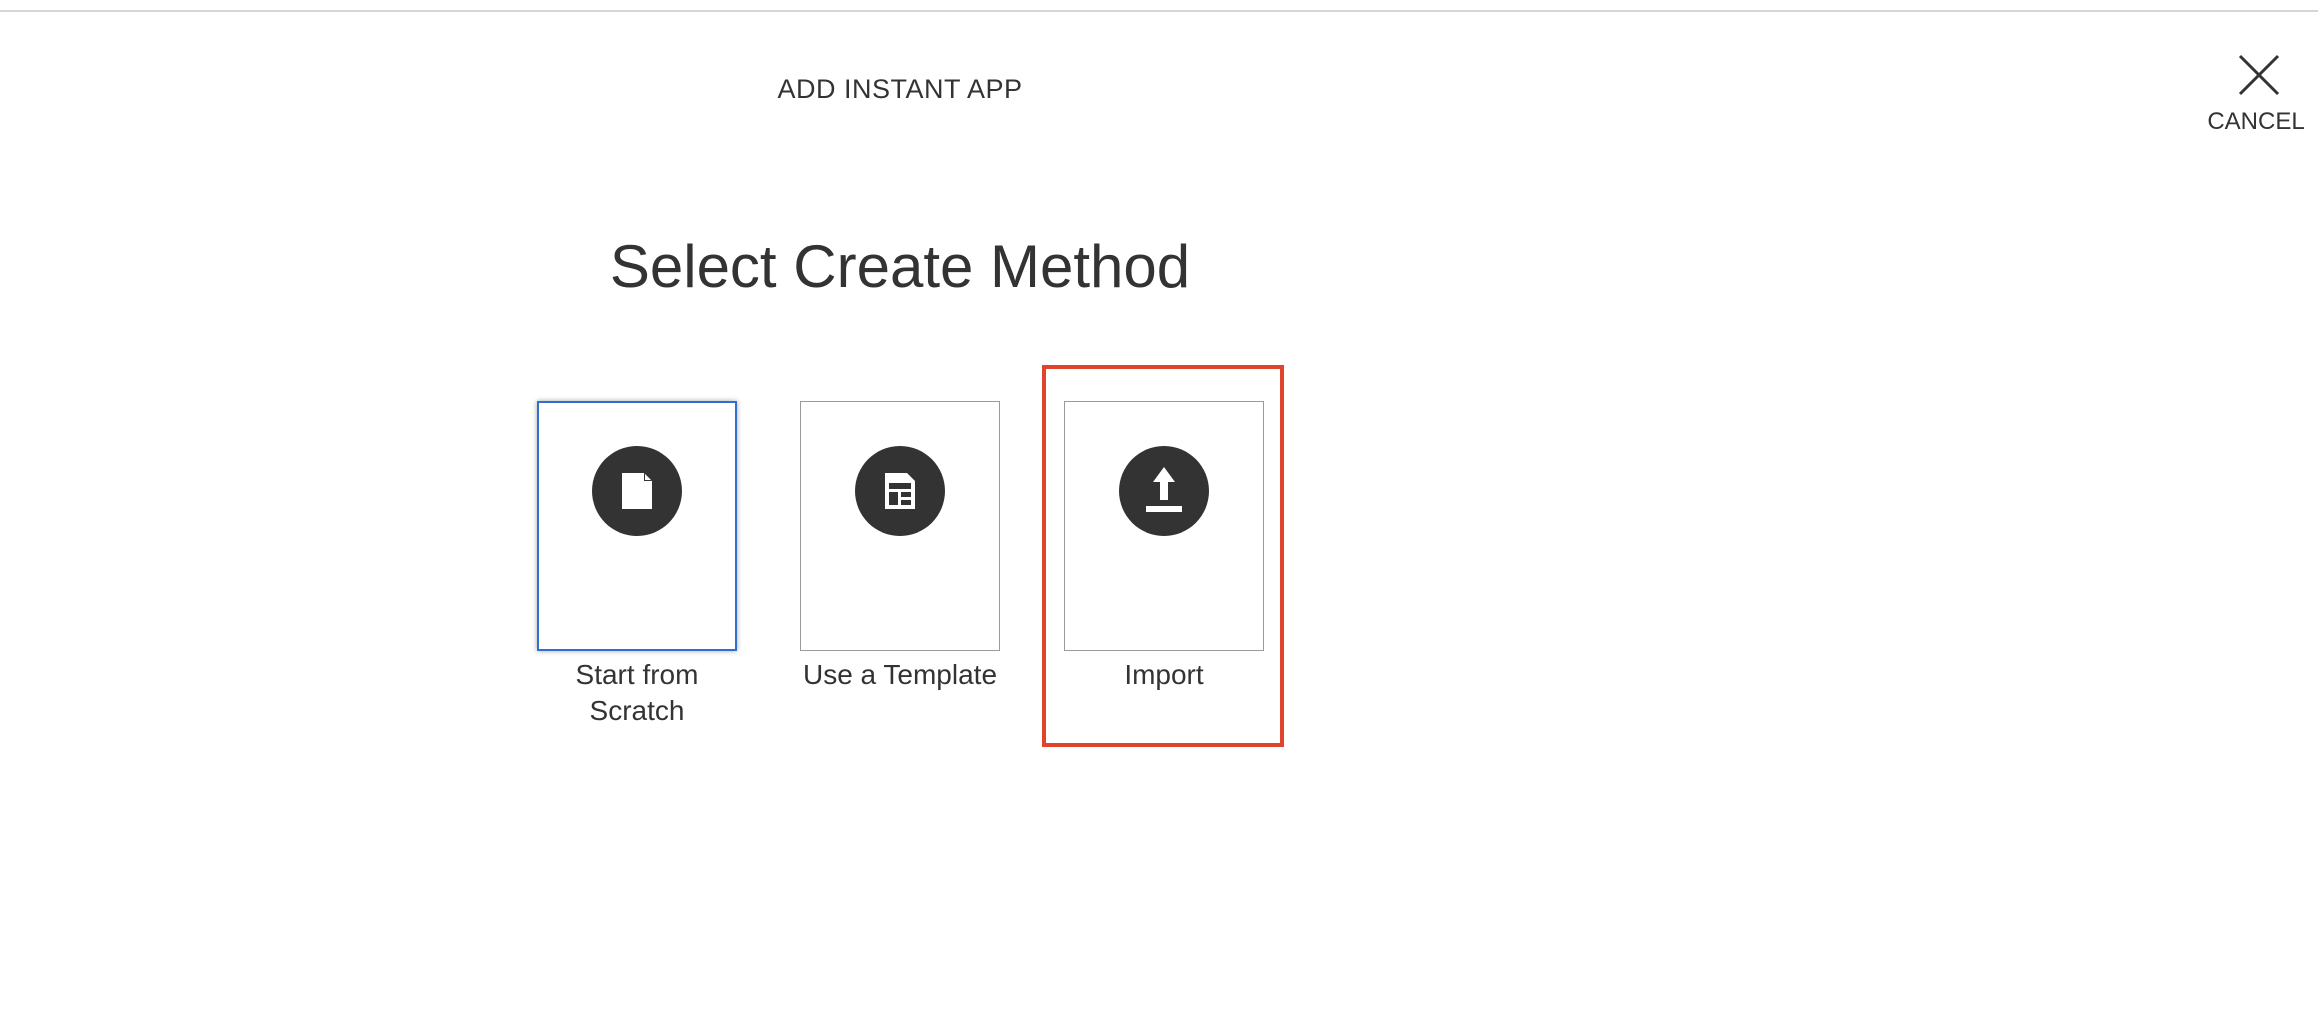 The width and height of the screenshot is (2318, 1030). Describe the element at coordinates (1159, 11) in the screenshot. I see `top-divider` at that location.